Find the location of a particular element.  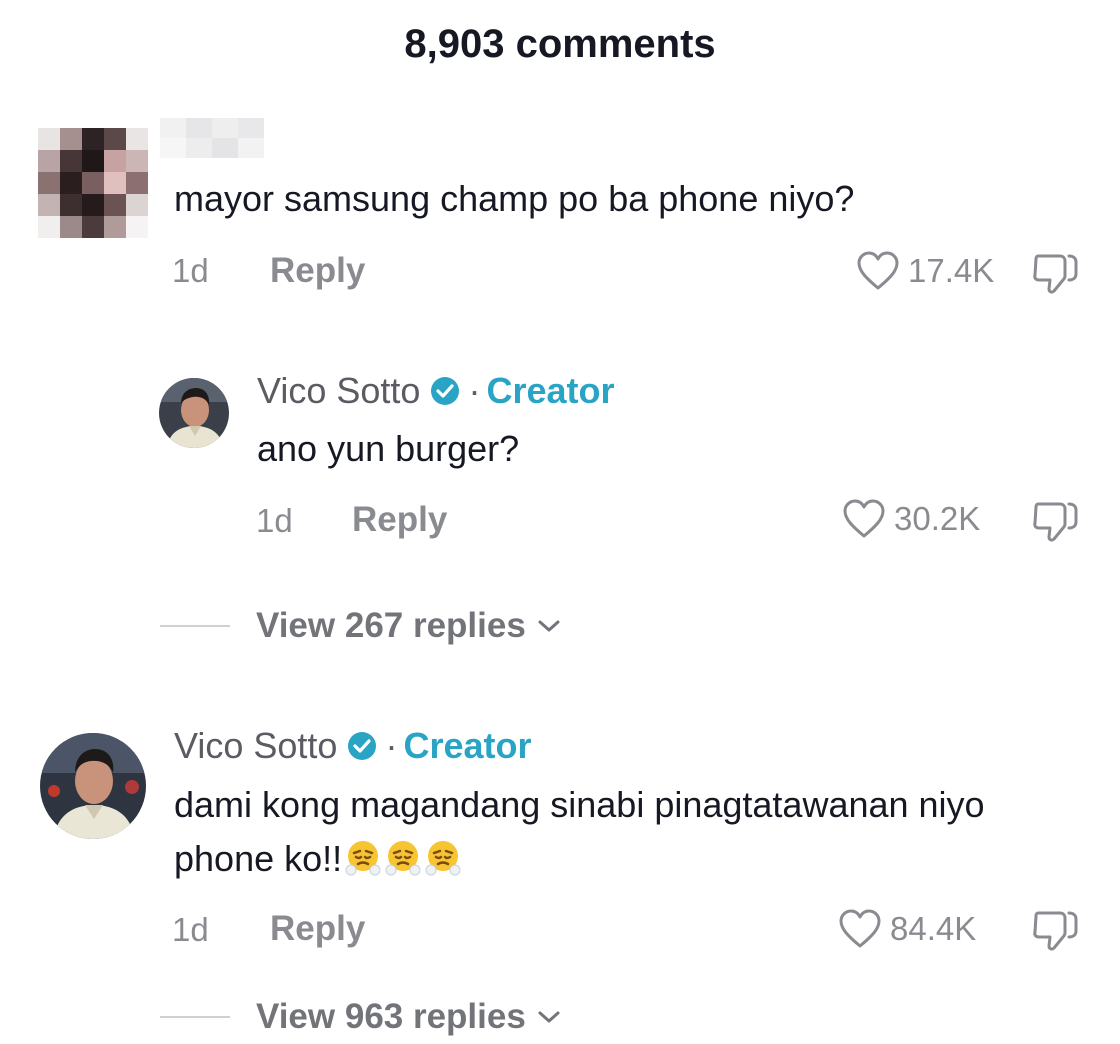

view-replies-label: View 963 replies is located at coordinates (391, 1016).